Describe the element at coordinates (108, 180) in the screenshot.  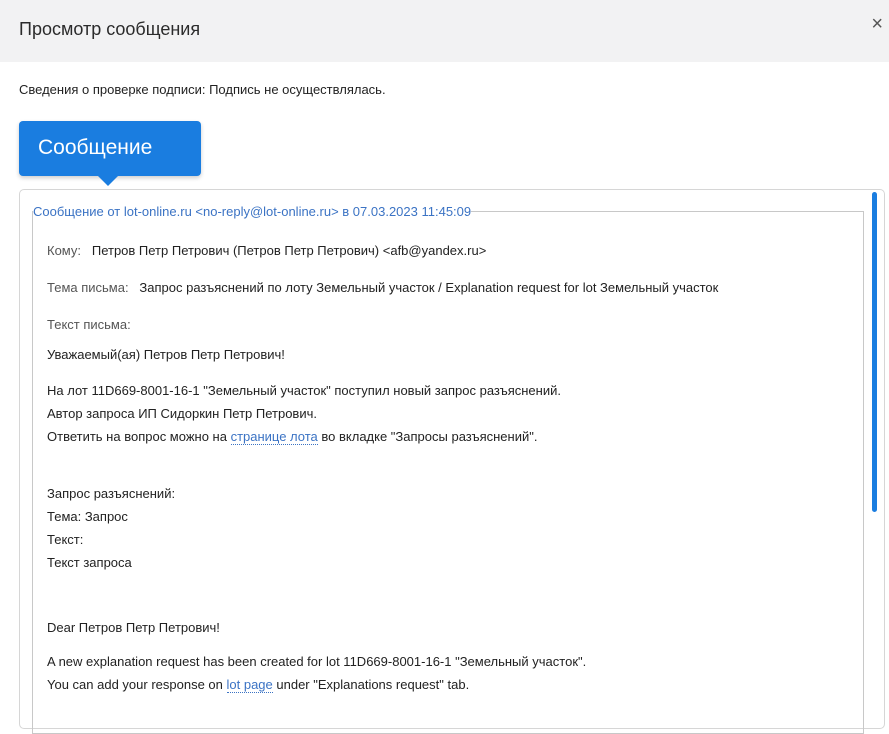
I see `tab-pointer` at that location.